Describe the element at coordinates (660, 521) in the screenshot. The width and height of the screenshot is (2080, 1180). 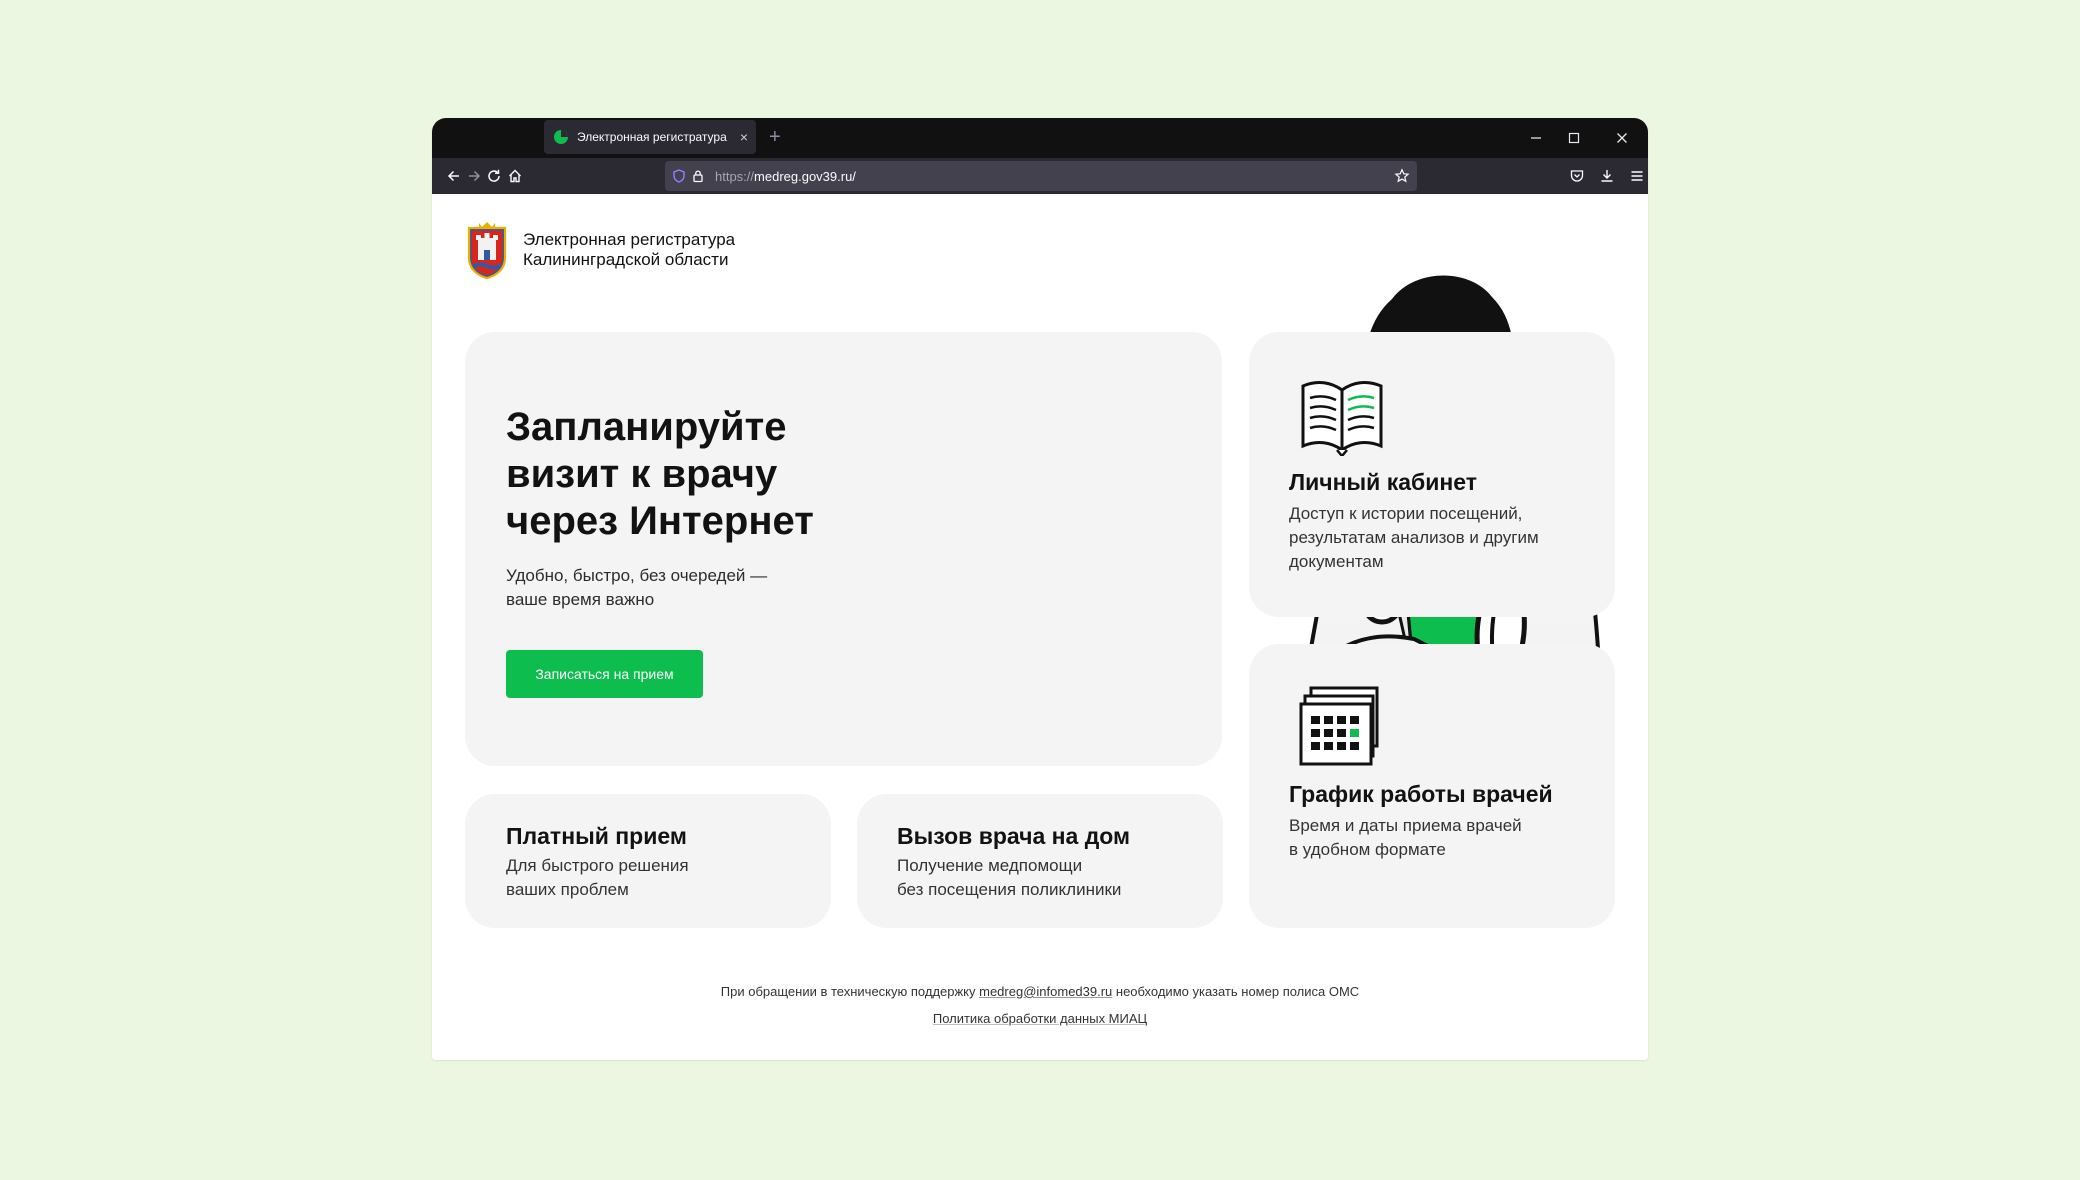
I see `hero-title-line-3: через Интернет` at that location.